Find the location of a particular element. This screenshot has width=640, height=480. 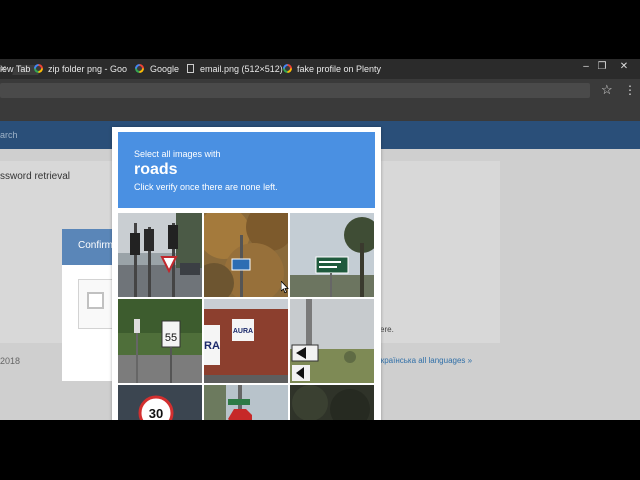

site-search-input: arch is located at coordinates (9, 135).